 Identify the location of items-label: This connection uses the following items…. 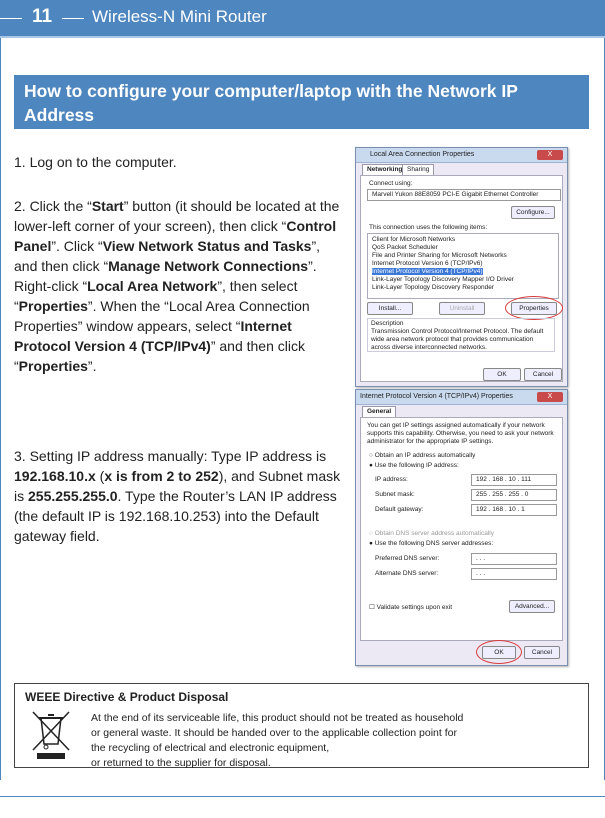
(428, 227).